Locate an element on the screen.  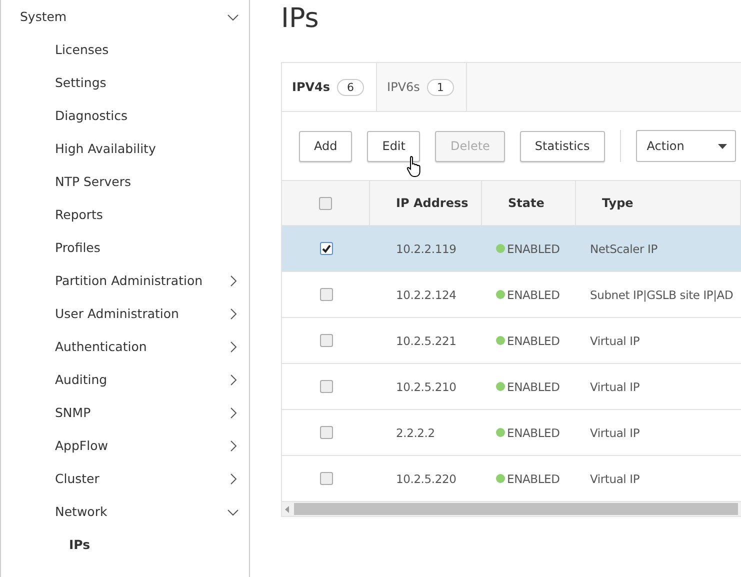
sidebar-item: IPs is located at coordinates (125, 544).